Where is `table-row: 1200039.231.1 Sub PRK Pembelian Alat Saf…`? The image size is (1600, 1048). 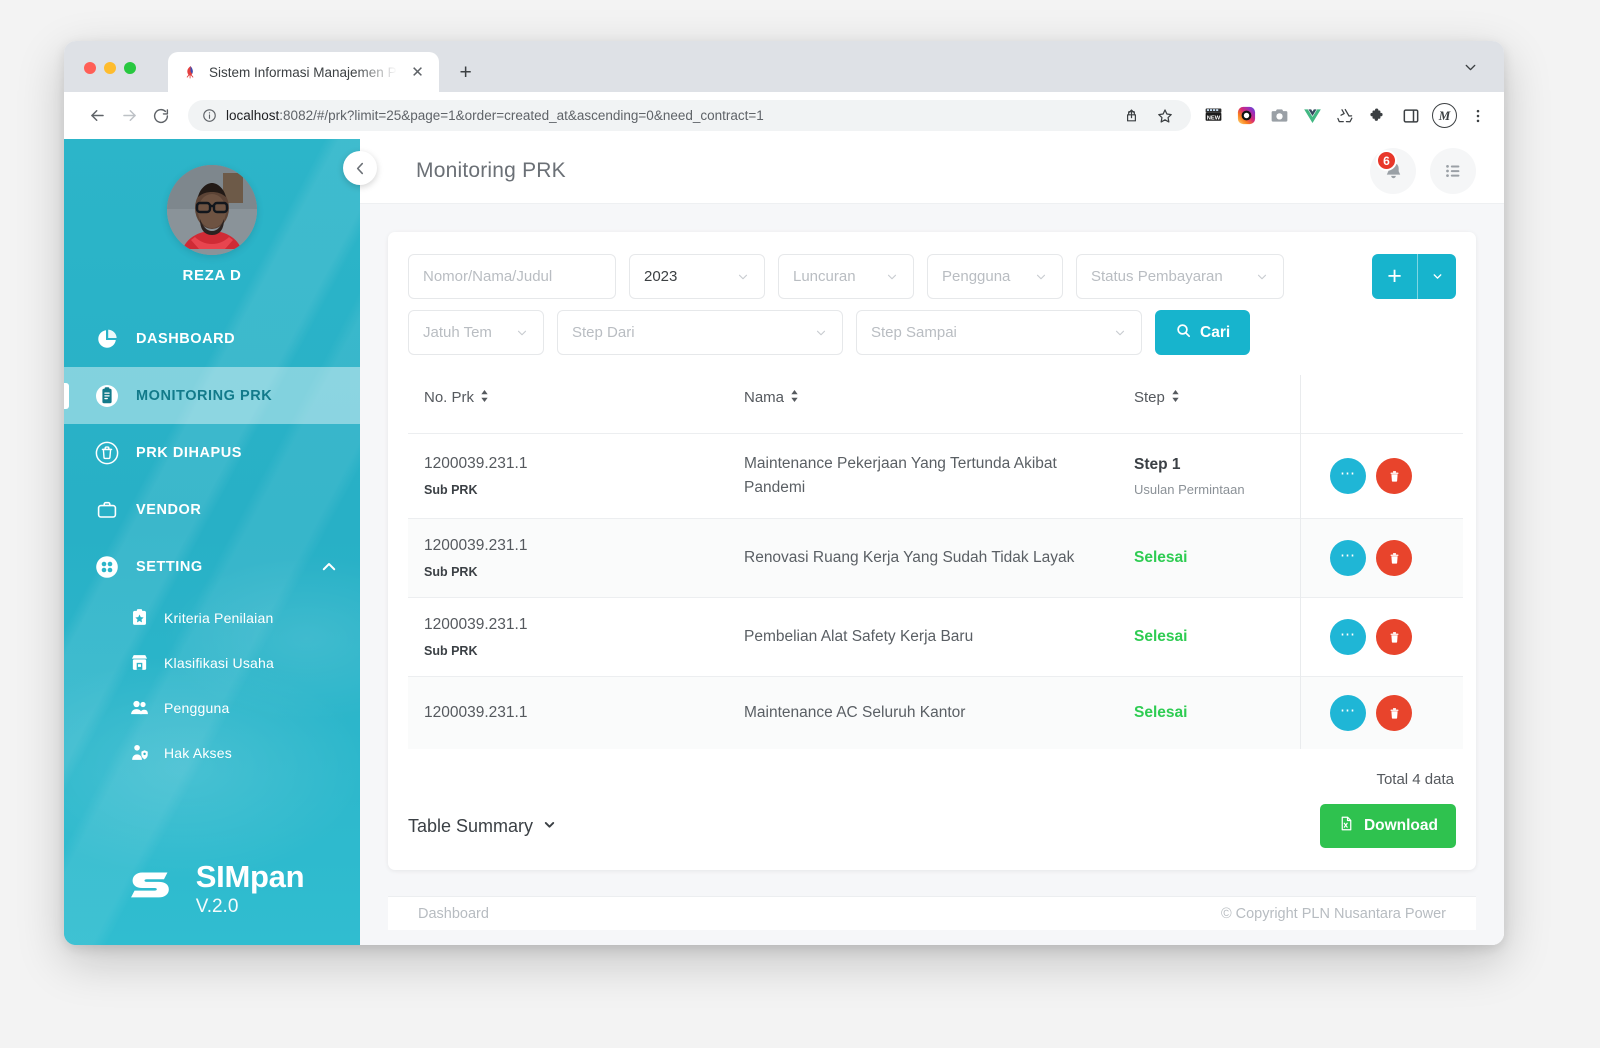 table-row: 1200039.231.1 Sub PRK Pembelian Alat Saf… is located at coordinates (935, 637).